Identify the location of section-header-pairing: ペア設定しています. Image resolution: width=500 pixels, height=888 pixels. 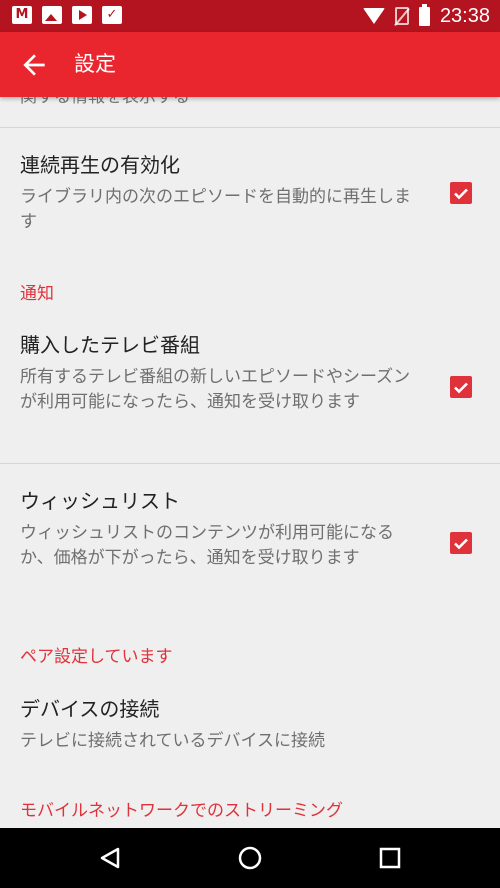
(96, 657).